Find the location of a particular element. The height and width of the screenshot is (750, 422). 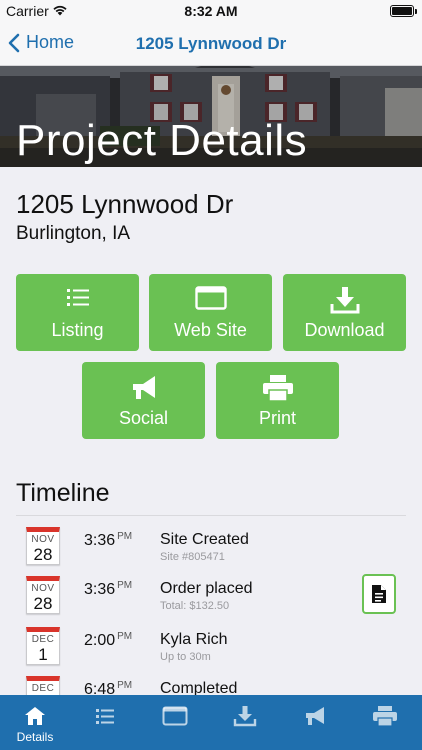

page-title: 1205 Lynnwood Dr is located at coordinates (211, 43).